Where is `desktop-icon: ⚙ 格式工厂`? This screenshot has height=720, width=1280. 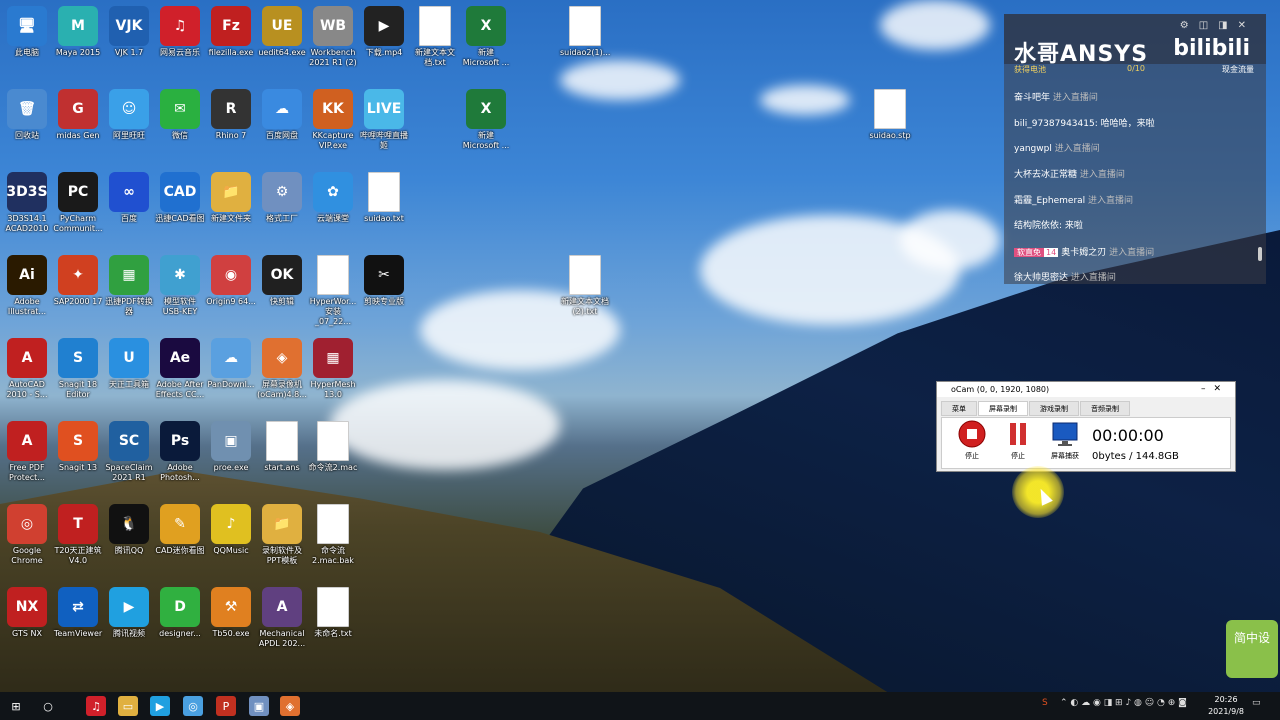 desktop-icon: ⚙ 格式工厂 is located at coordinates (282, 198).